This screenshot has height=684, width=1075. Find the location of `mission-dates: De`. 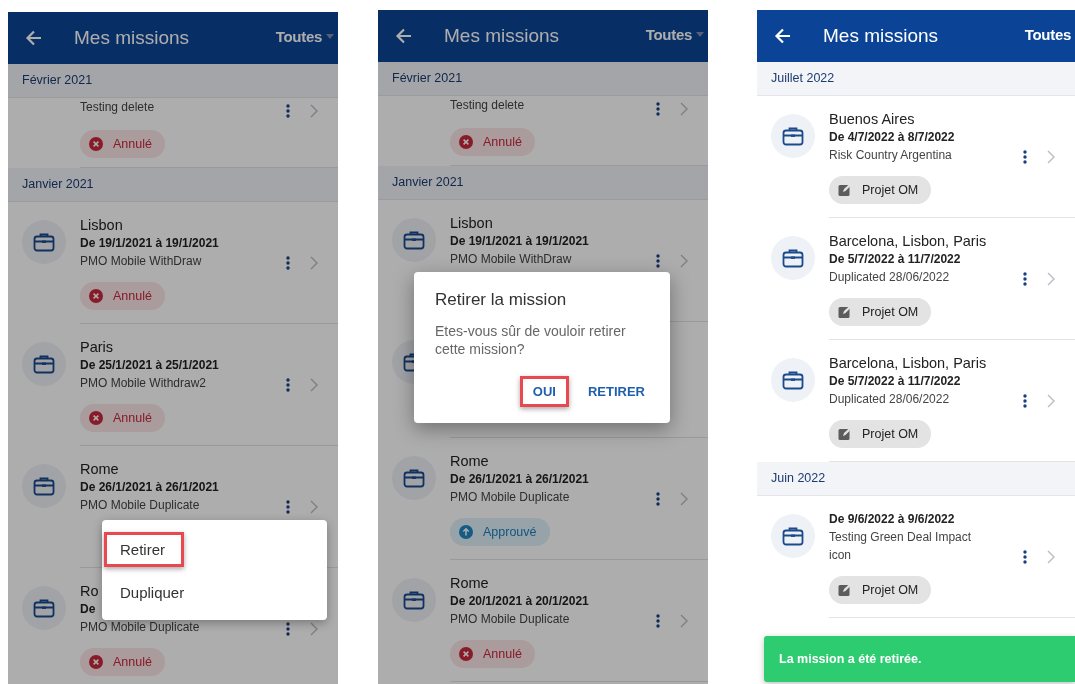

mission-dates: De is located at coordinates (88, 609).